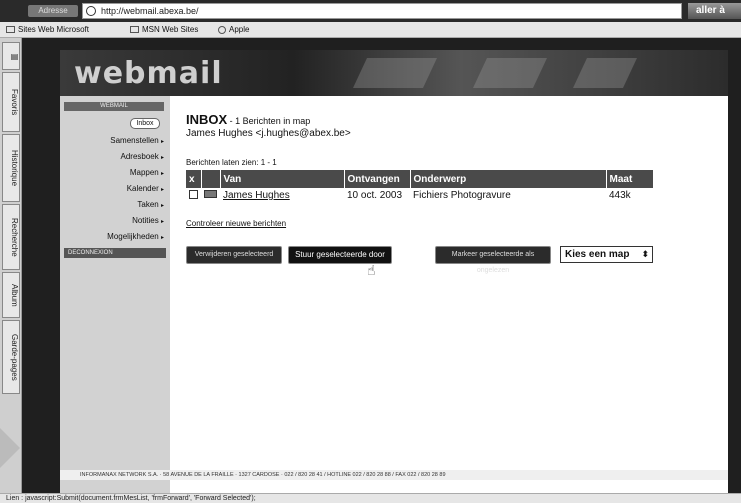 Image resolution: width=741 pixels, height=503 pixels. What do you see at coordinates (150, 11) in the screenshot?
I see `url-text: http://webmail.abexa.be/` at bounding box center [150, 11].